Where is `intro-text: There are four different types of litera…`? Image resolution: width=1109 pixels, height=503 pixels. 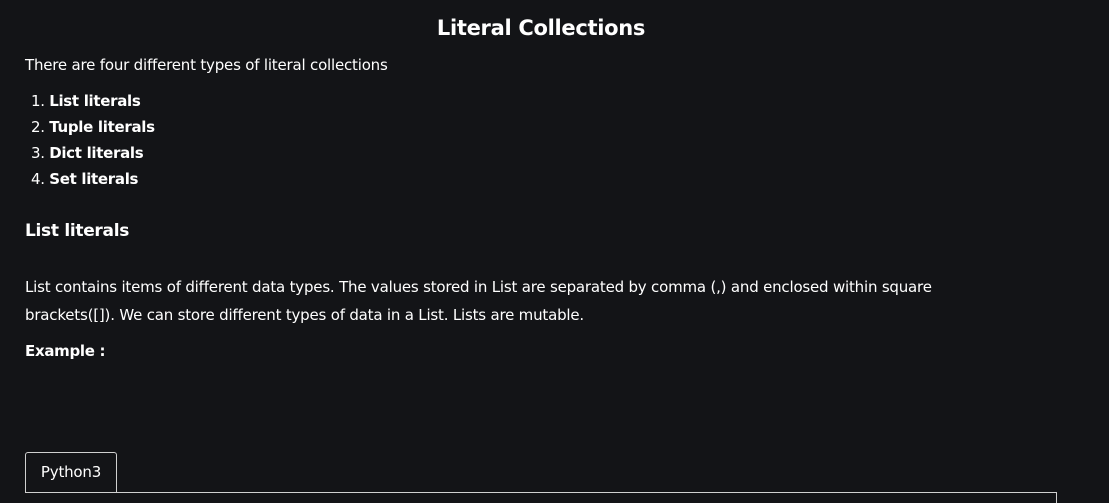
intro-text: There are four different types of litera… is located at coordinates (206, 65).